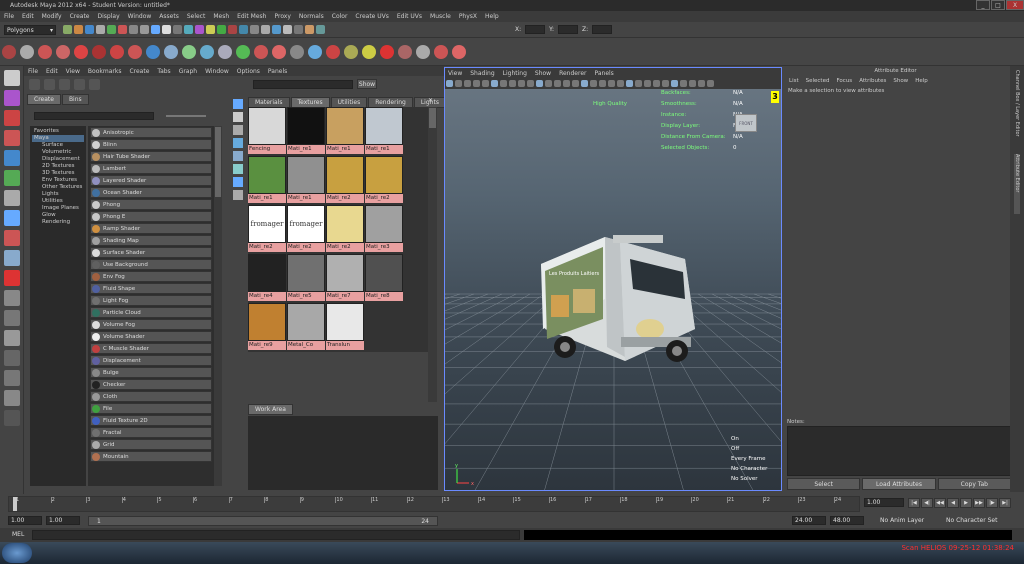 This screenshot has height=564, width=1024. I want to click on swatch-tile: Fencing, so click(267, 131).